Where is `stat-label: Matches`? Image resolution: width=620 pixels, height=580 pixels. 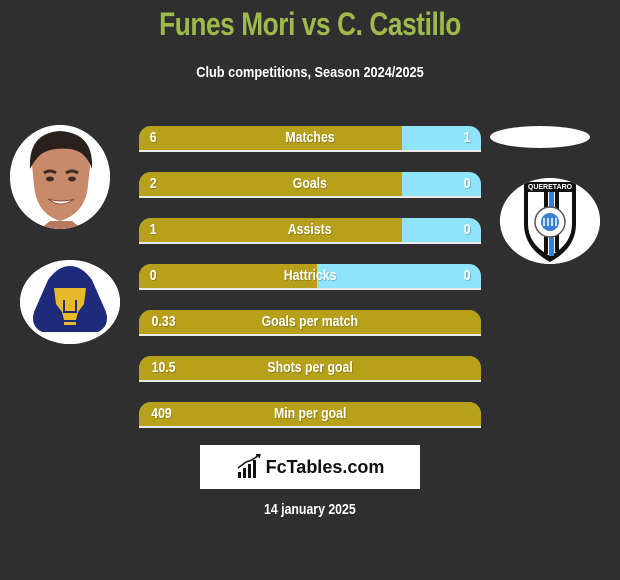 stat-label: Matches is located at coordinates (310, 138).